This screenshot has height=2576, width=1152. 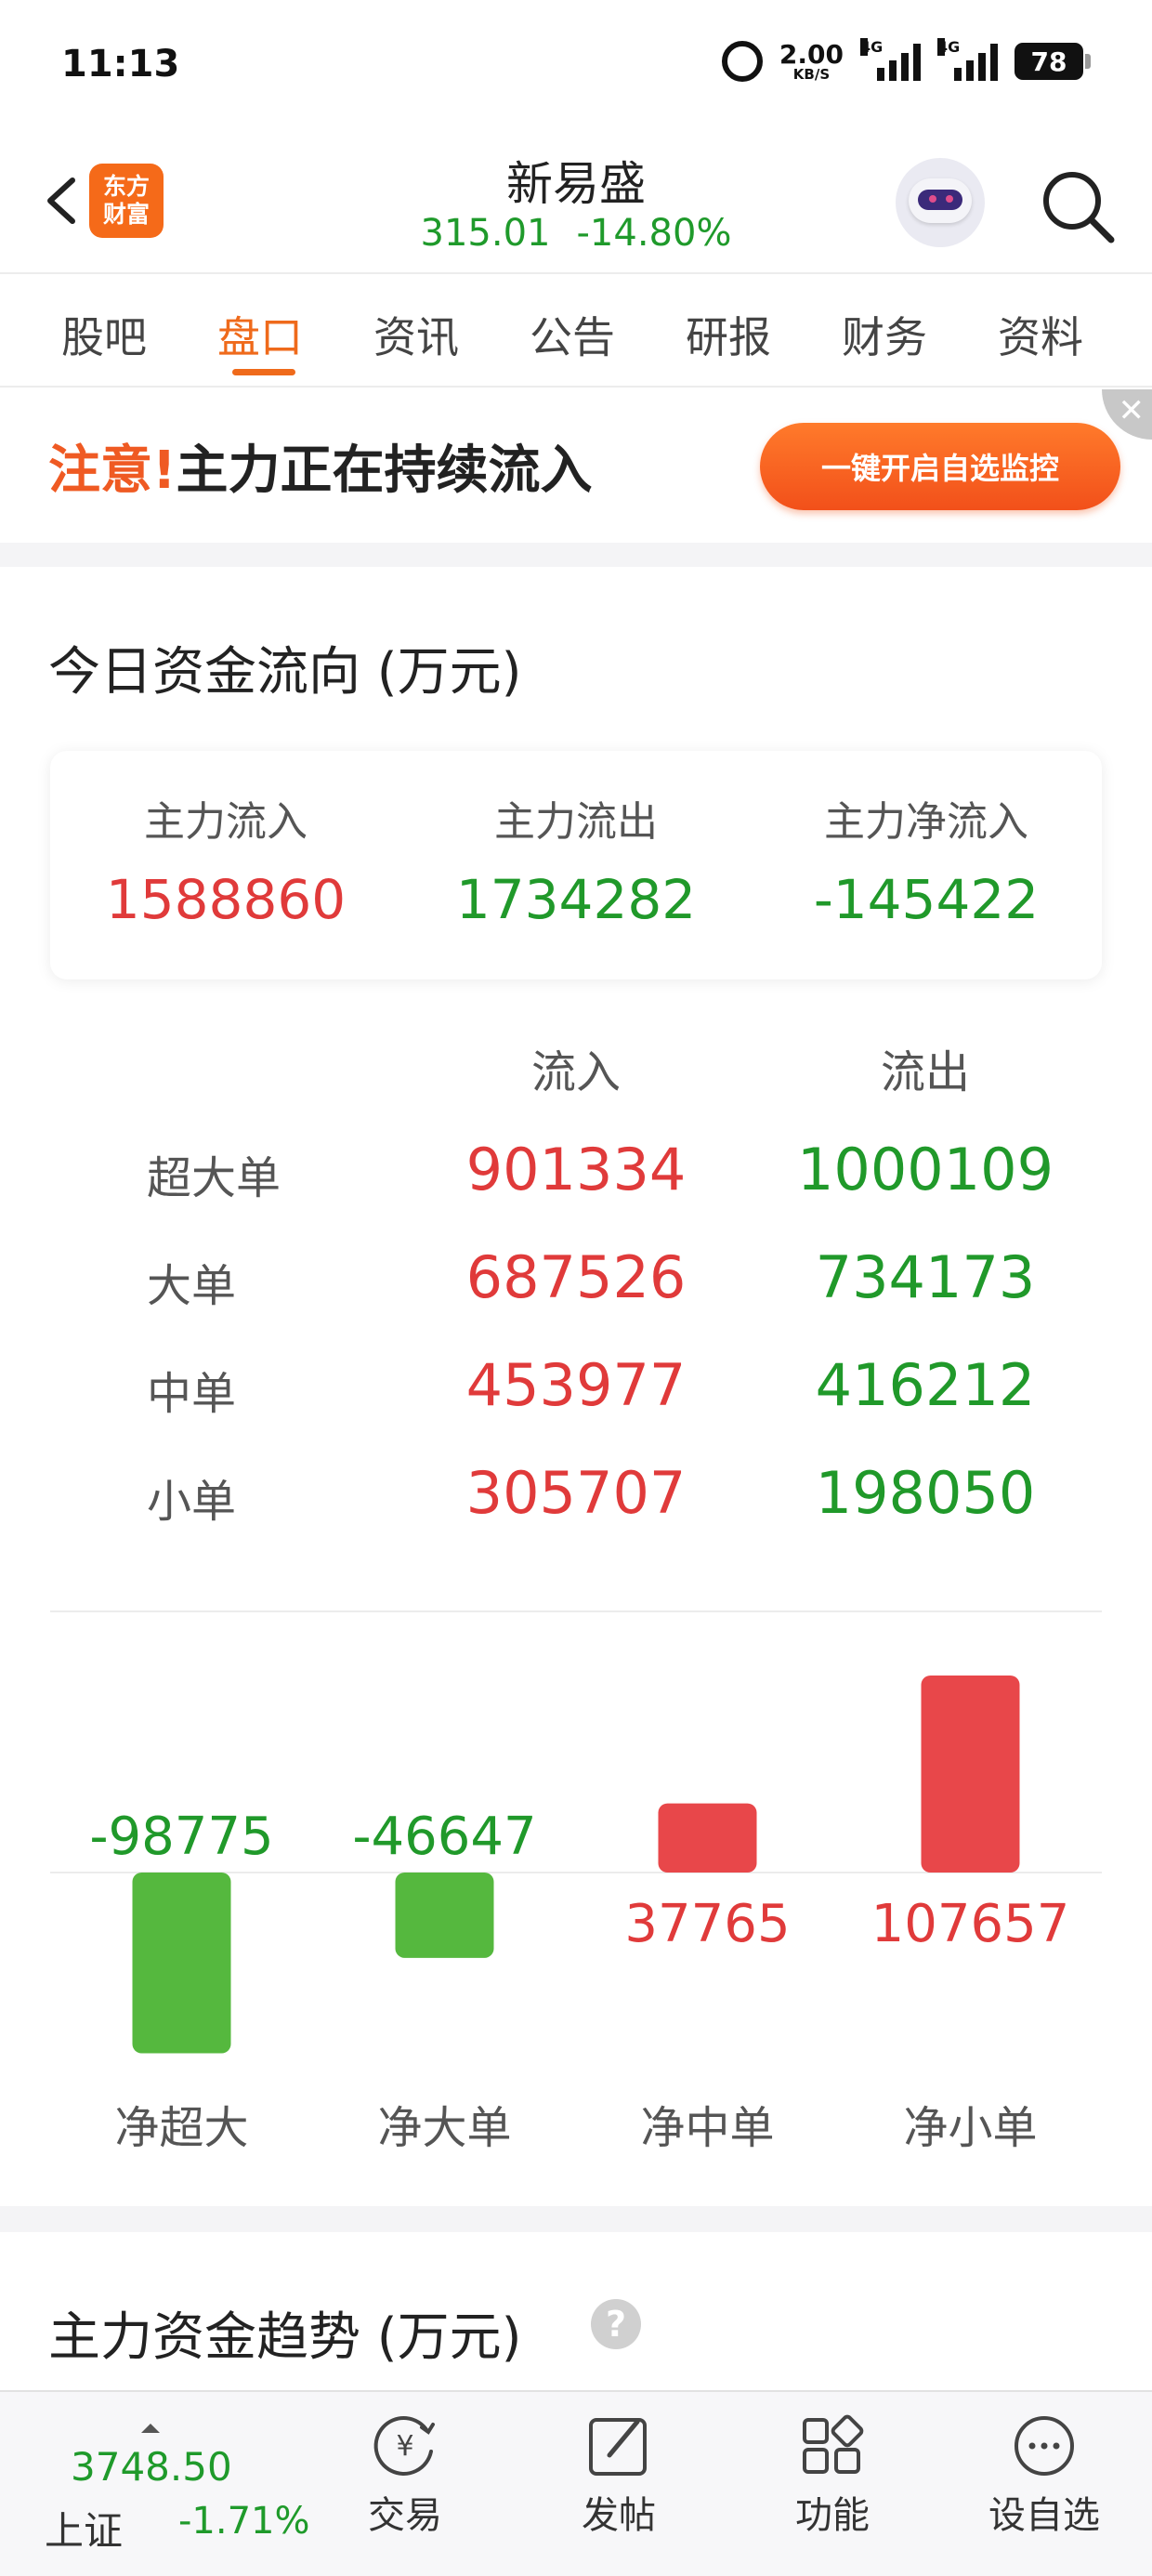 What do you see at coordinates (832, 2515) in the screenshot?
I see `nav-functions-label: 功能` at bounding box center [832, 2515].